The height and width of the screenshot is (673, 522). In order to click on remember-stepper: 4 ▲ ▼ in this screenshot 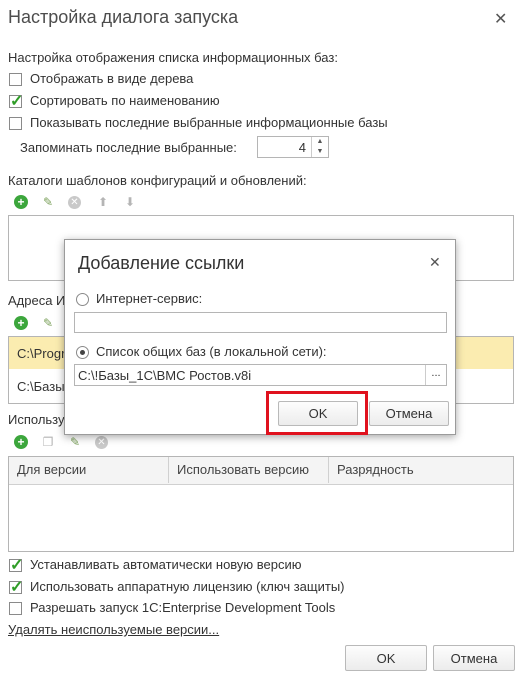, I will do `click(293, 147)`.